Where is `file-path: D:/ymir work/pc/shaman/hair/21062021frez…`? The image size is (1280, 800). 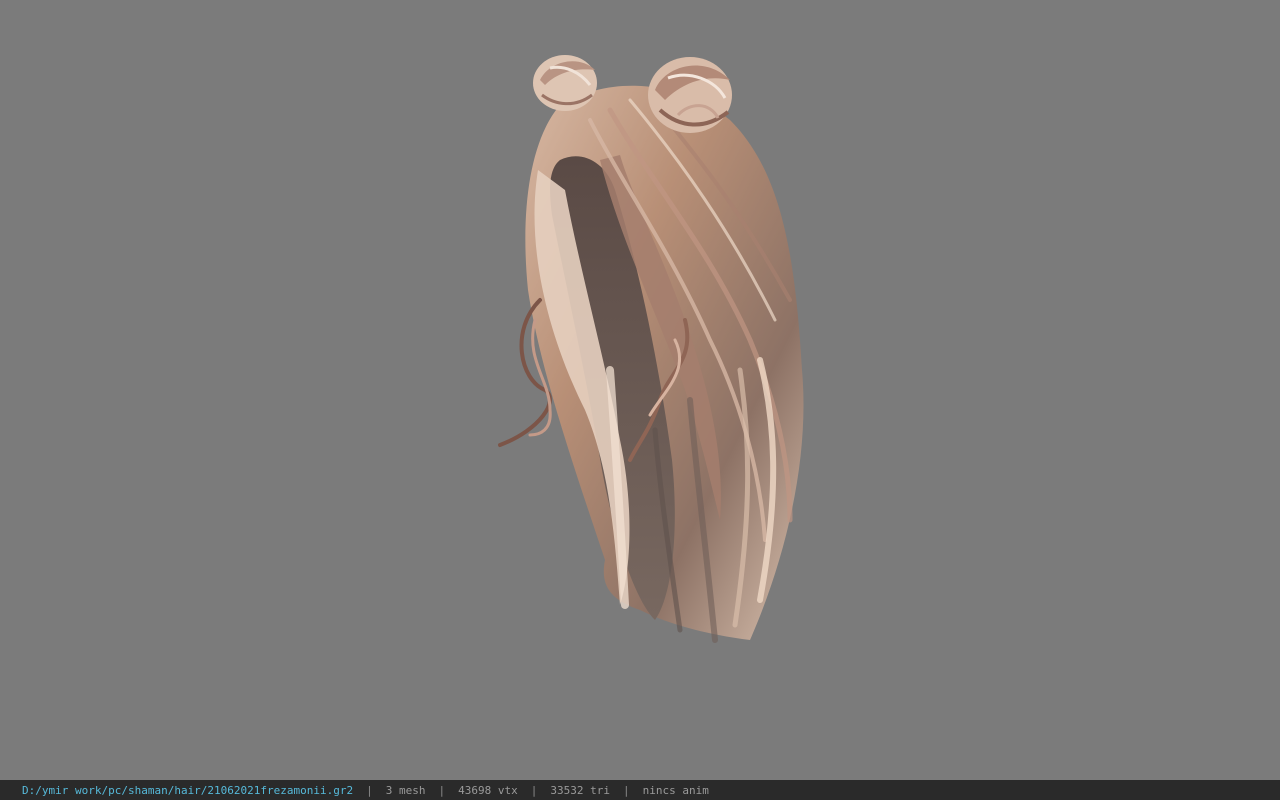 file-path: D:/ymir work/pc/shaman/hair/21062021frez… is located at coordinates (188, 790).